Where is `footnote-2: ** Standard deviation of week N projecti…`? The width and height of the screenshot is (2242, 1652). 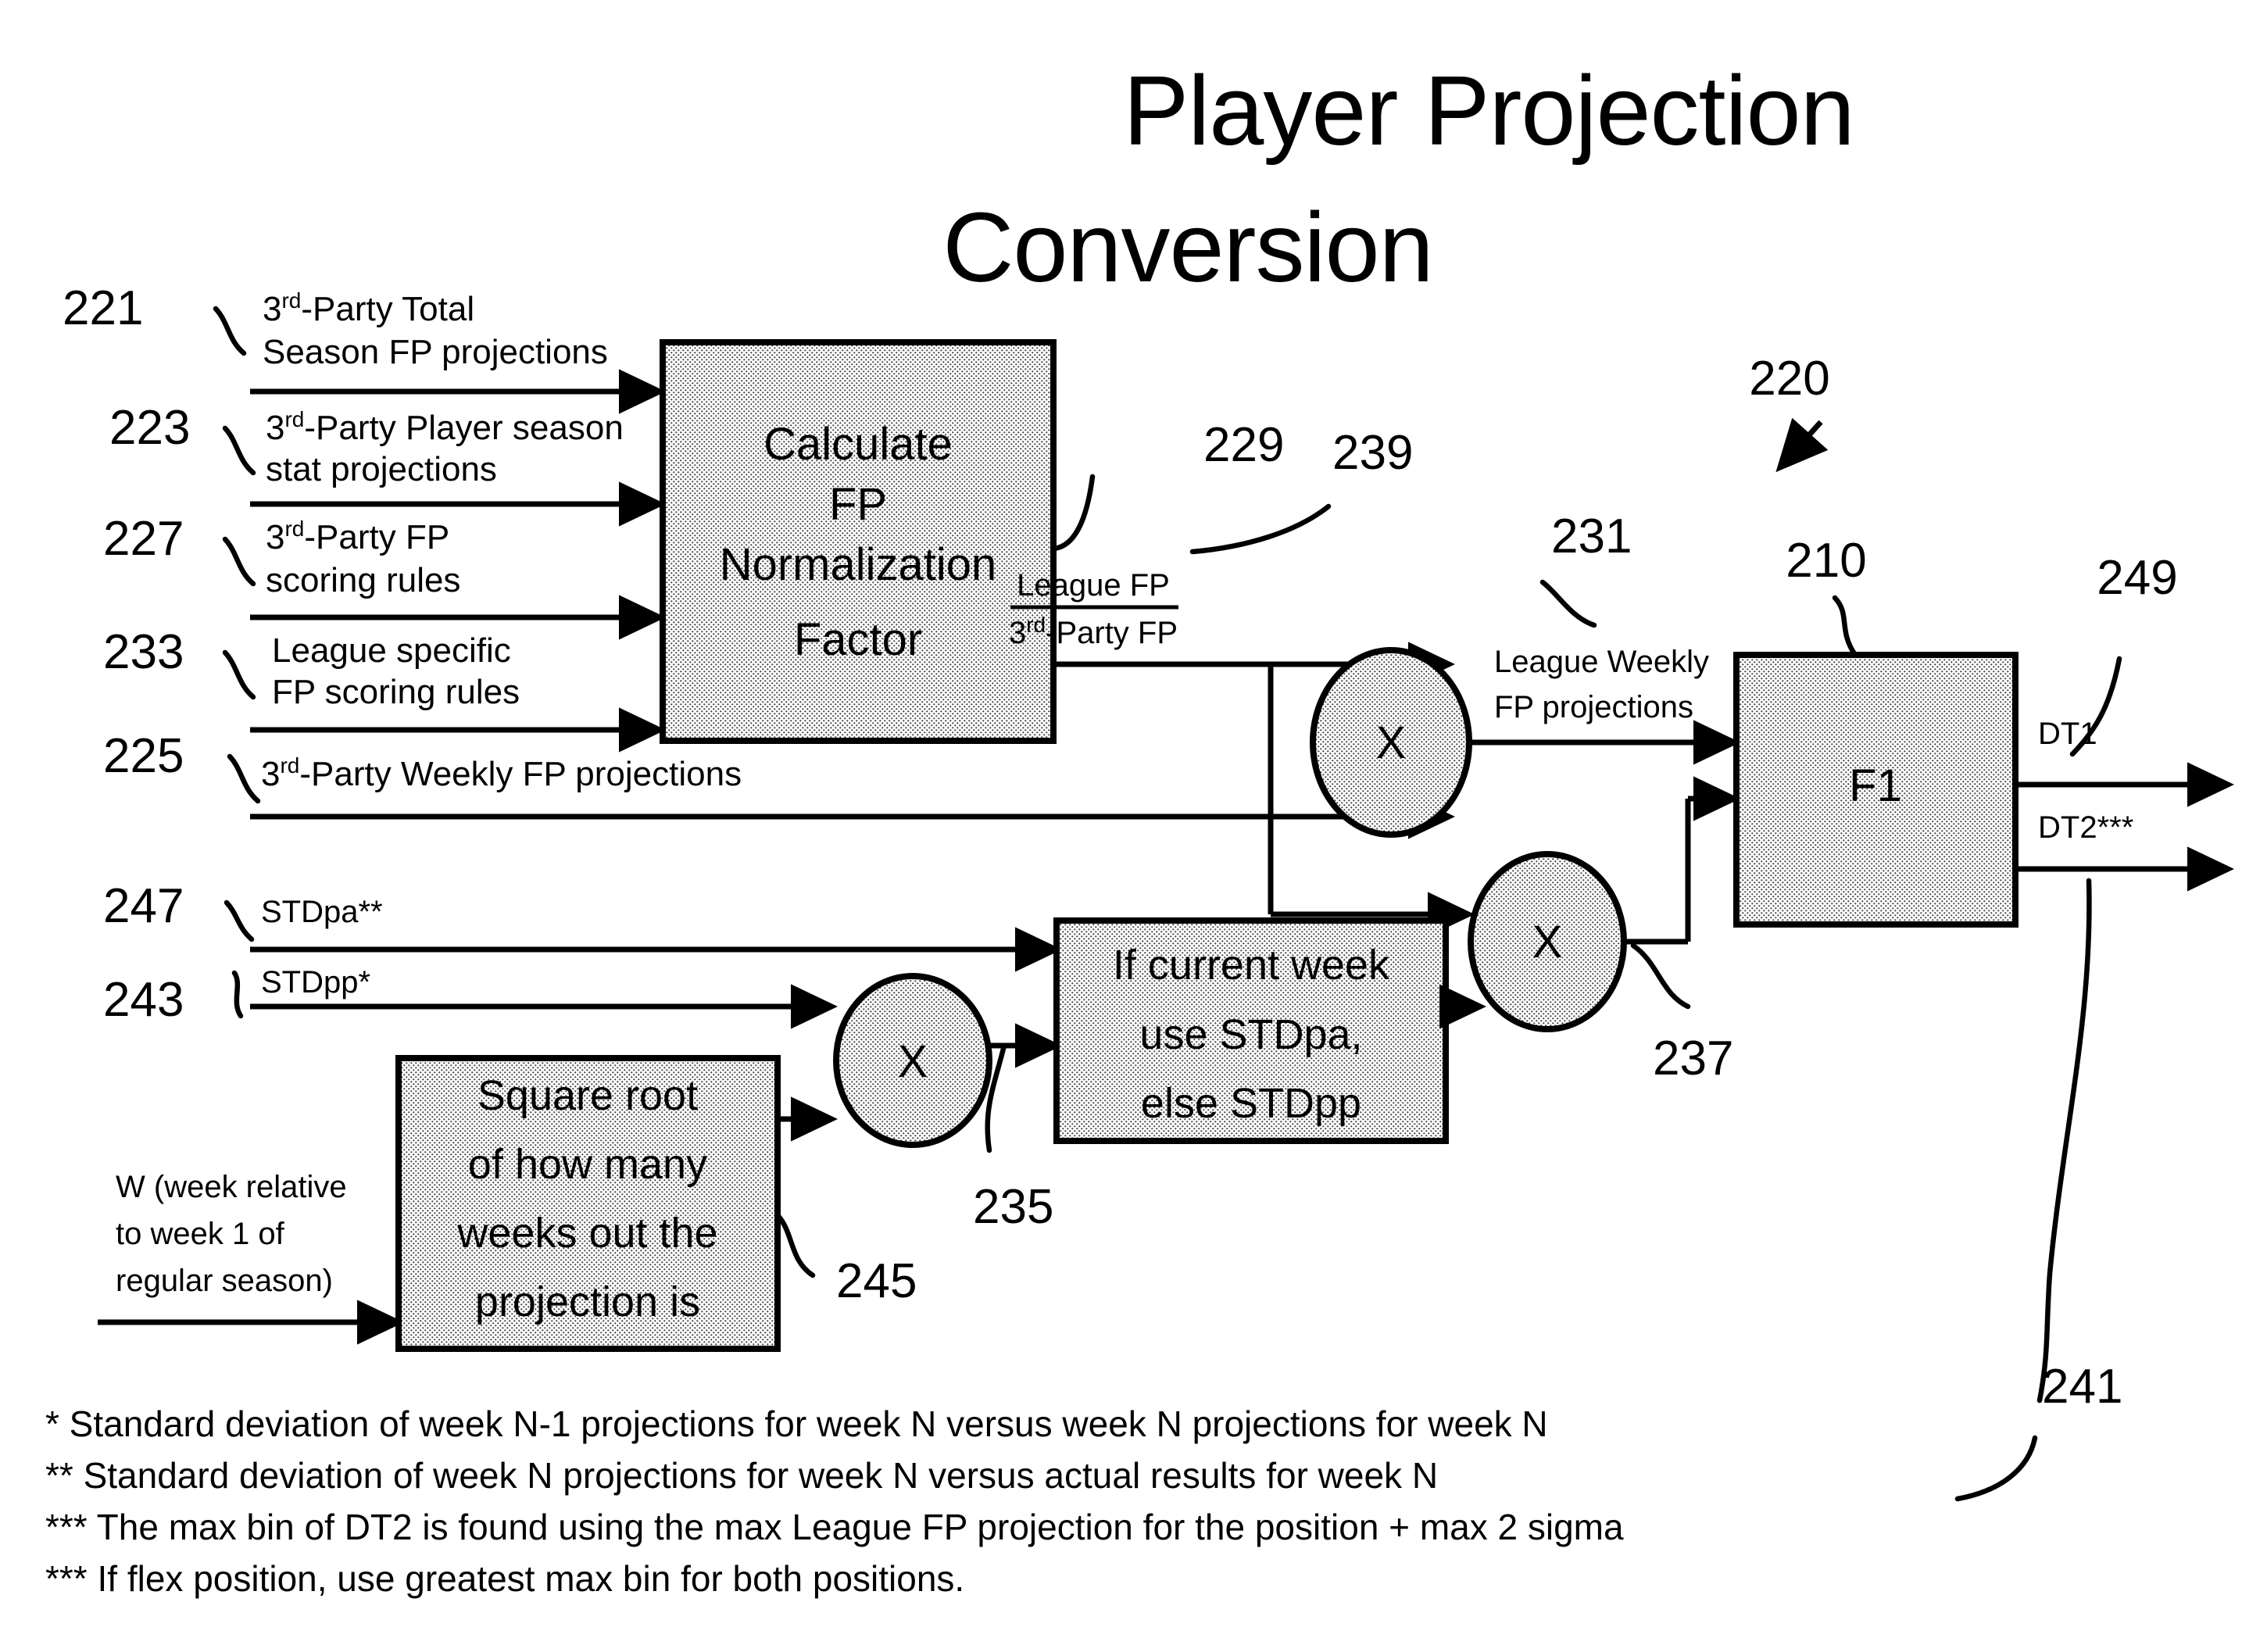 footnote-2: ** Standard deviation of week N projecti… is located at coordinates (741, 1475).